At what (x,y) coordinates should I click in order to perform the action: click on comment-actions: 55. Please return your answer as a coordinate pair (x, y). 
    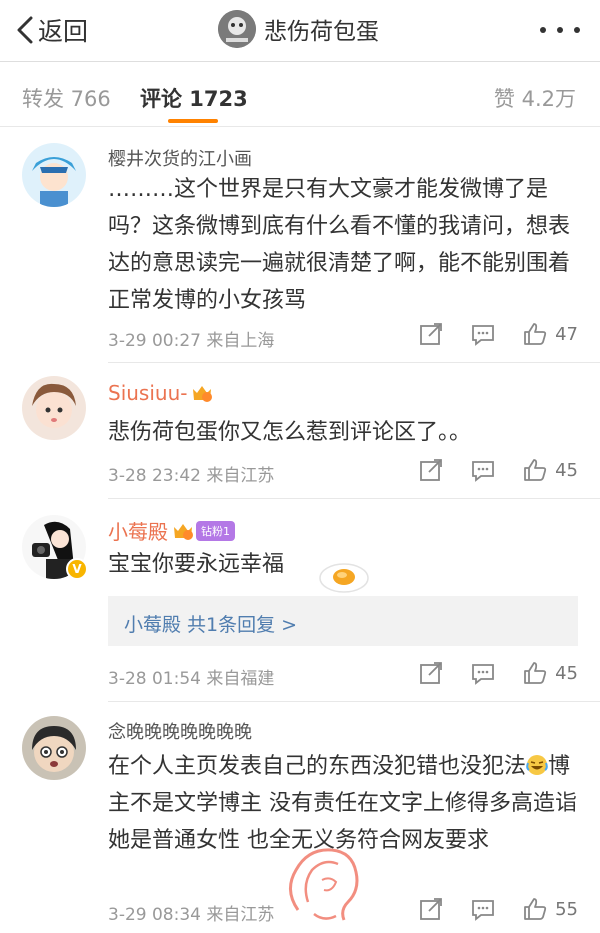
    Looking at the image, I should click on (484, 909).